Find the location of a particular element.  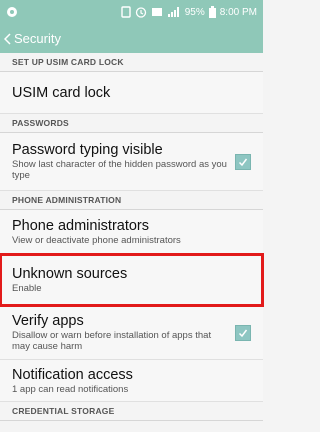

phone-administrators-title: Phone administrators is located at coordinates (81, 225).